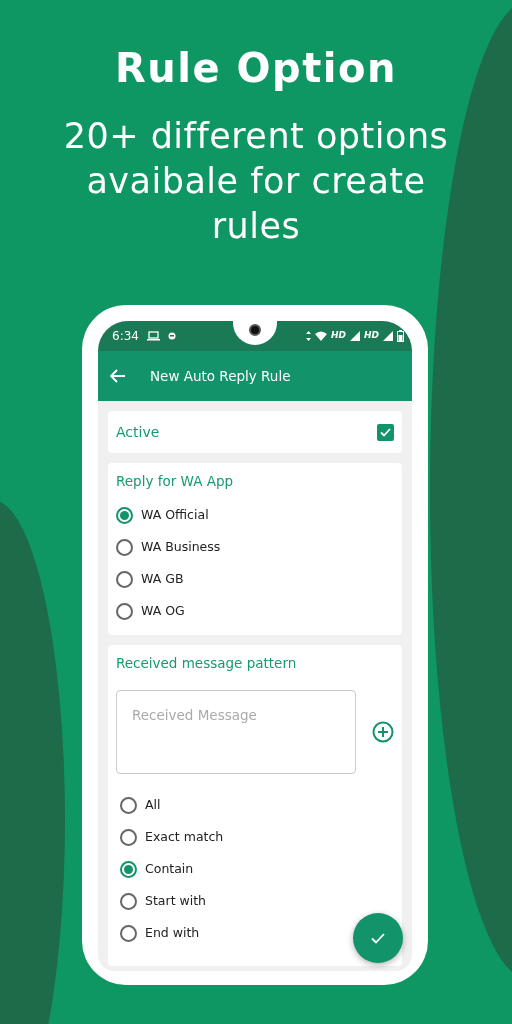 The height and width of the screenshot is (1024, 512). I want to click on radio-option: All, so click(140, 805).